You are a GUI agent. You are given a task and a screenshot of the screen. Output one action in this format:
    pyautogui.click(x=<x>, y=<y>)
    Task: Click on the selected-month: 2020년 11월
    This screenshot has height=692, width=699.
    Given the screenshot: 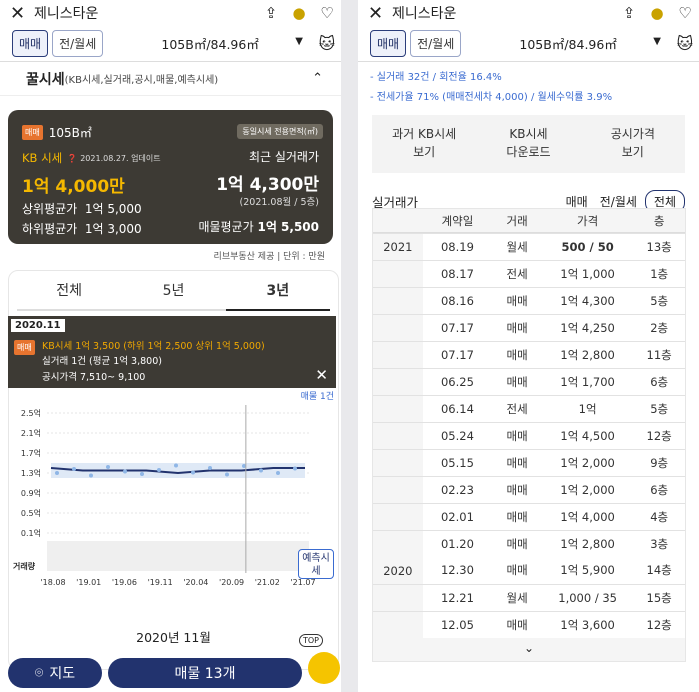 What is the action you would take?
    pyautogui.click(x=173, y=637)
    